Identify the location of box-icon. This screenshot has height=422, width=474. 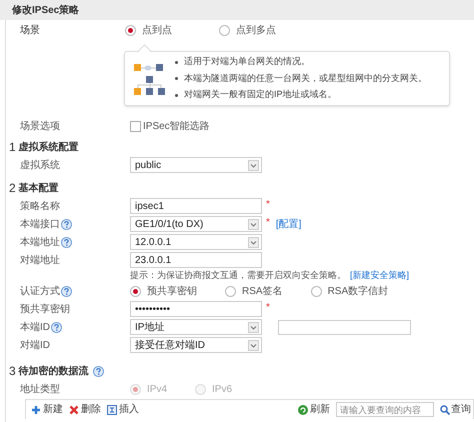
(112, 409).